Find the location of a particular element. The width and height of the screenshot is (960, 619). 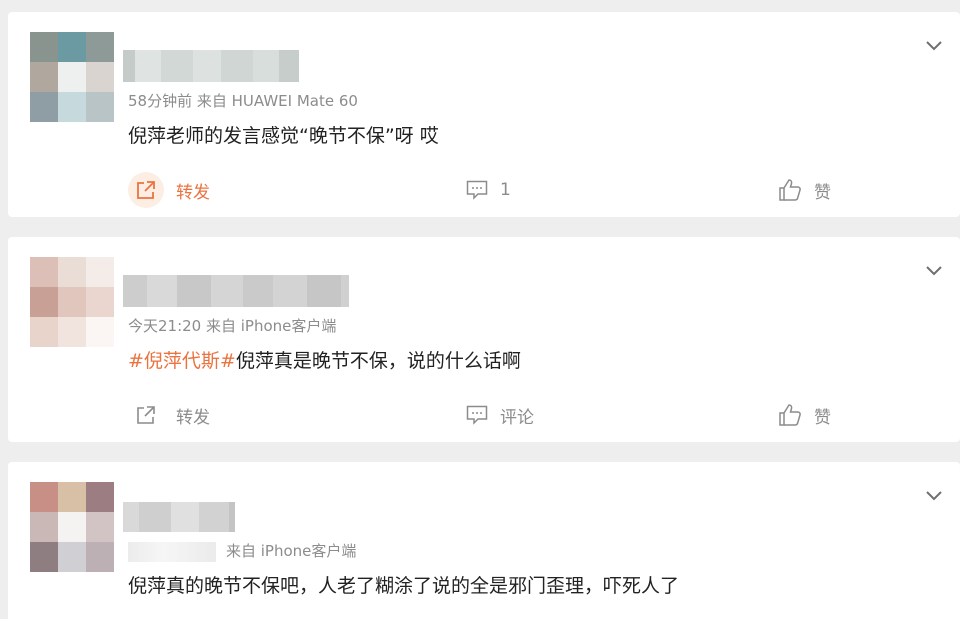

action-bar: 转发 1 赞 is located at coordinates (484, 190).